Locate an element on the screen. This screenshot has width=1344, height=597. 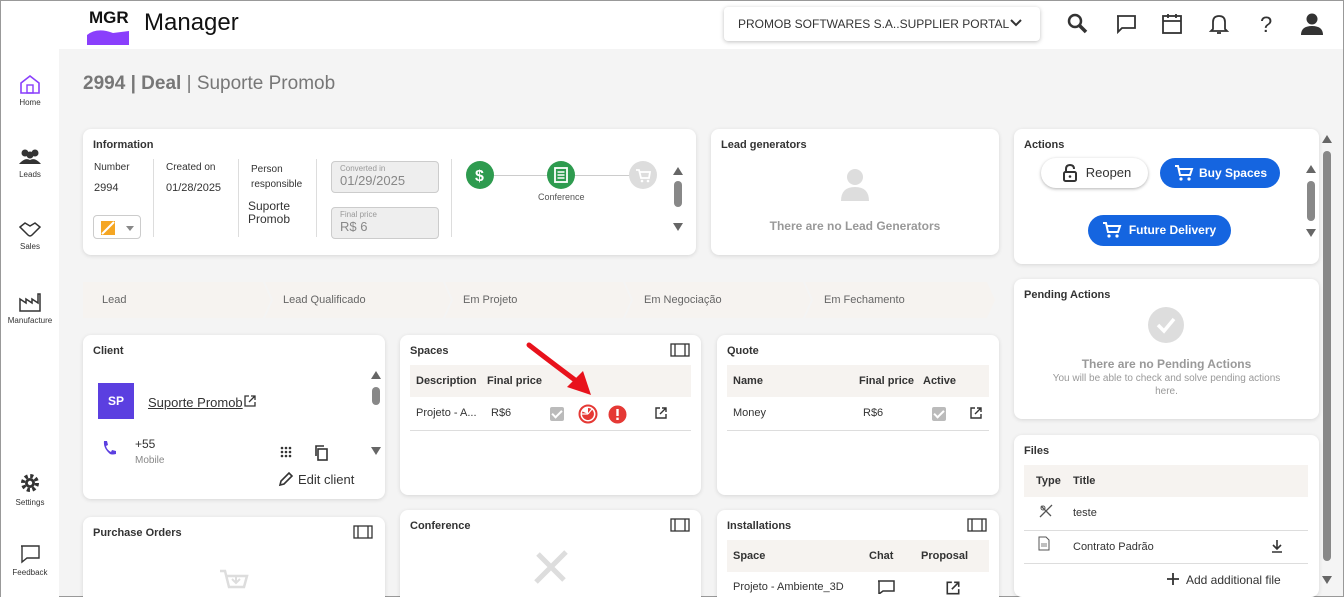
app-title: Manager is located at coordinates (191, 22).